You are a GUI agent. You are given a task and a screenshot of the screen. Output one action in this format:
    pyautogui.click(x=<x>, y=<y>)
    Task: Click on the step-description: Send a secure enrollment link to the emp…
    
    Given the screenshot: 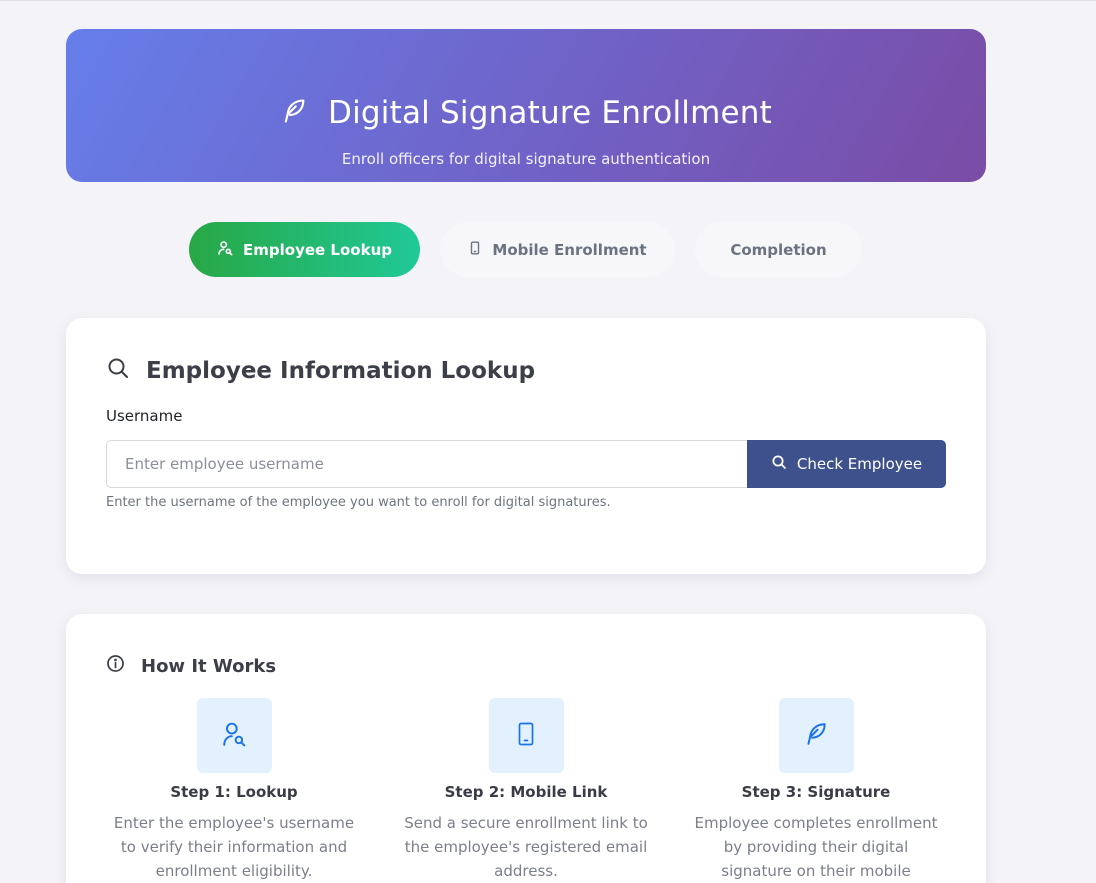 What is the action you would take?
    pyautogui.click(x=526, y=847)
    